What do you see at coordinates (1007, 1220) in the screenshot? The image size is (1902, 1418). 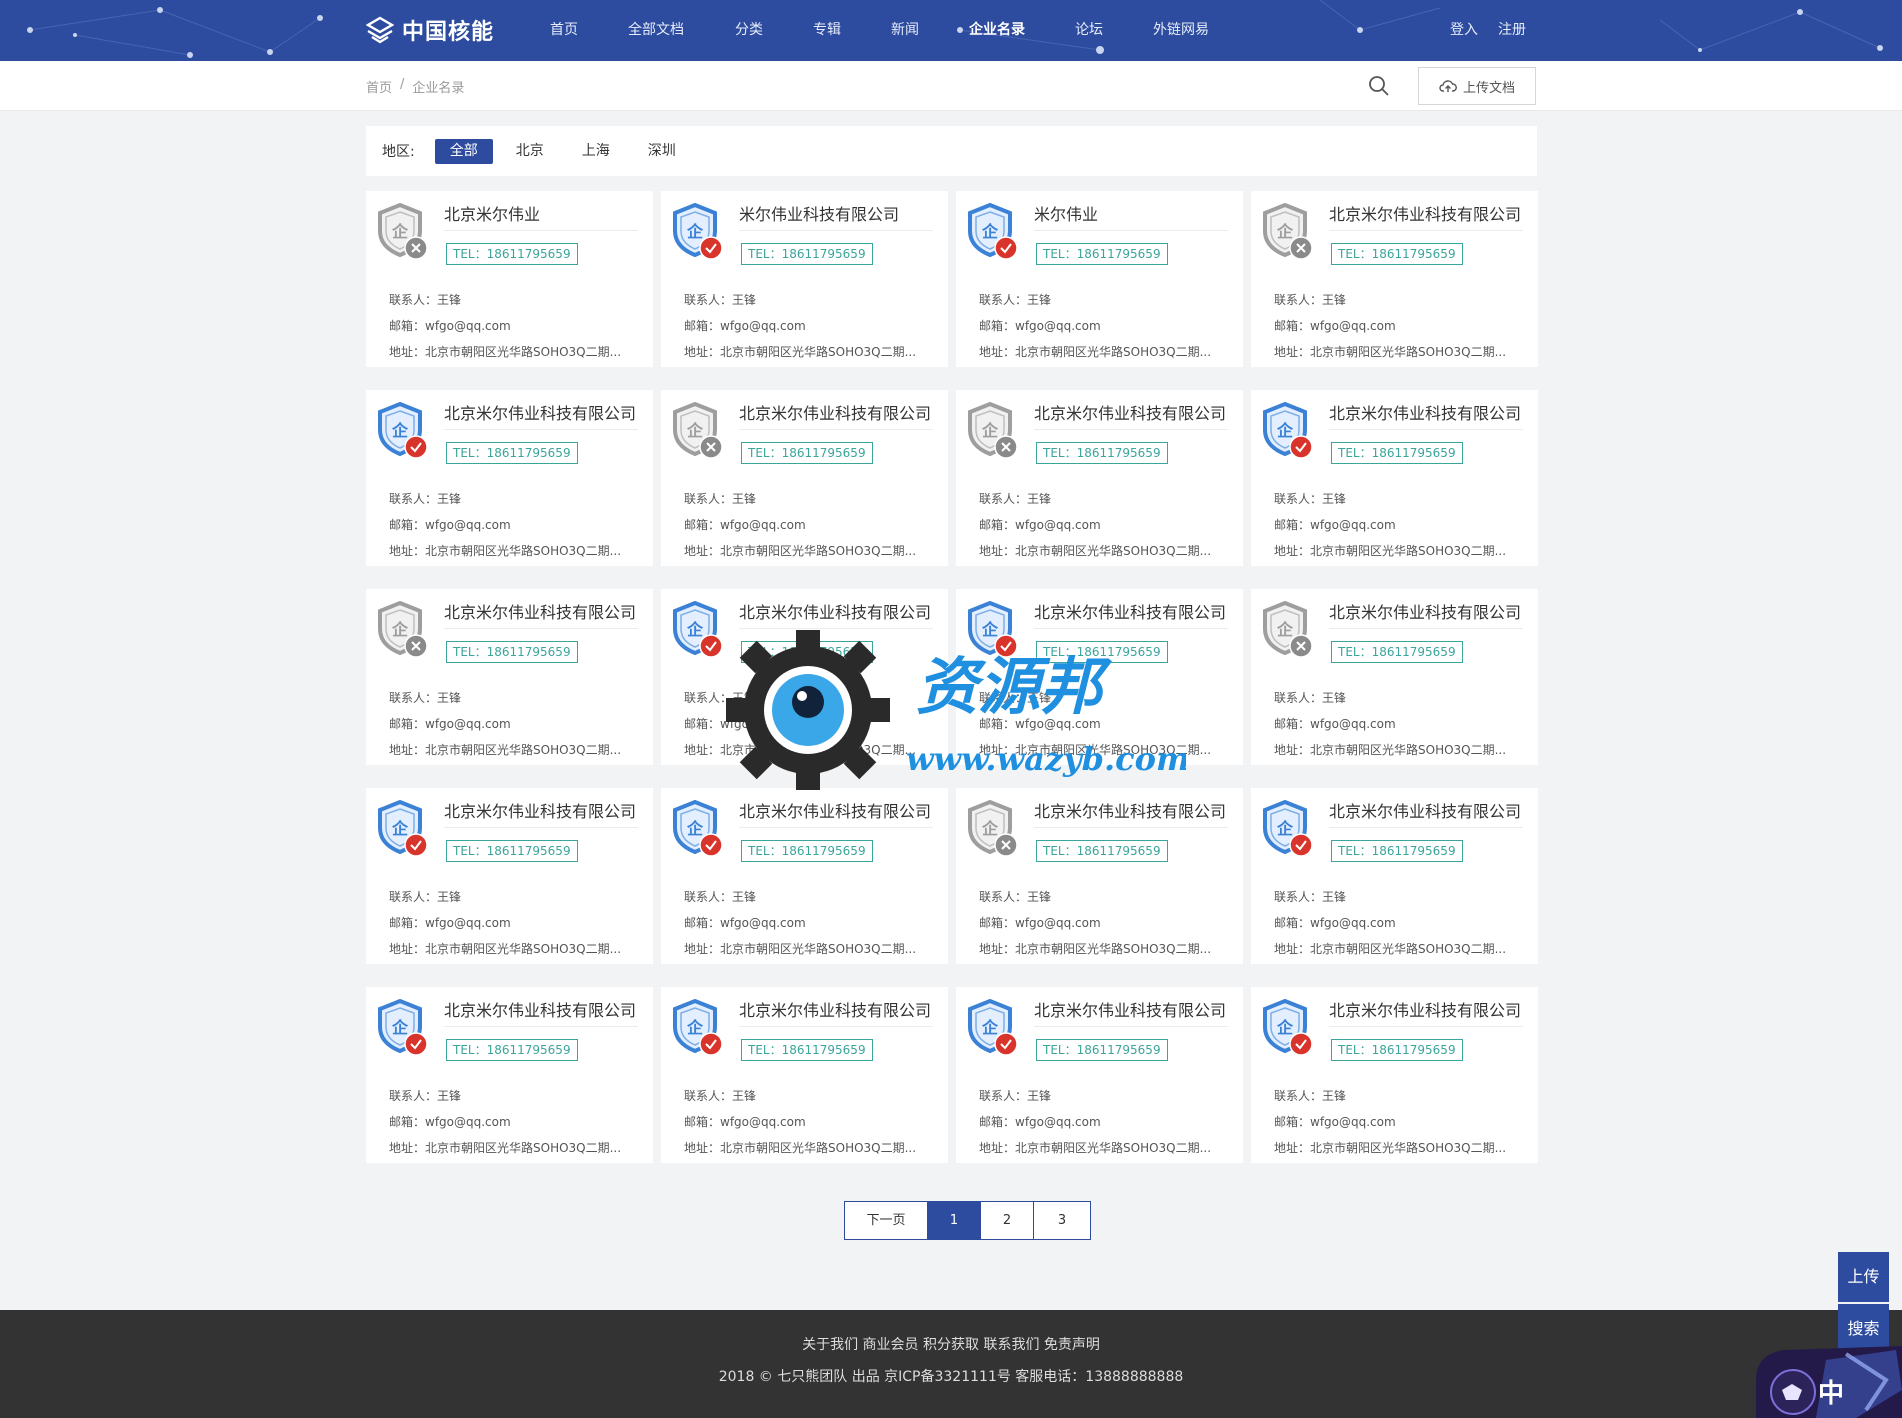 I see `pagination-page-2: 2` at bounding box center [1007, 1220].